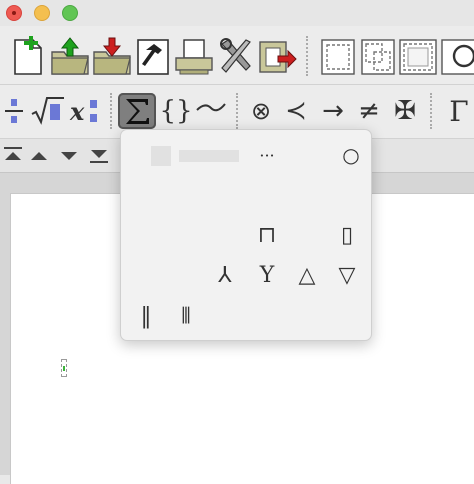 Image resolution: width=474 pixels, height=484 pixels. What do you see at coordinates (48, 111) in the screenshot?
I see `root-icon` at bounding box center [48, 111].